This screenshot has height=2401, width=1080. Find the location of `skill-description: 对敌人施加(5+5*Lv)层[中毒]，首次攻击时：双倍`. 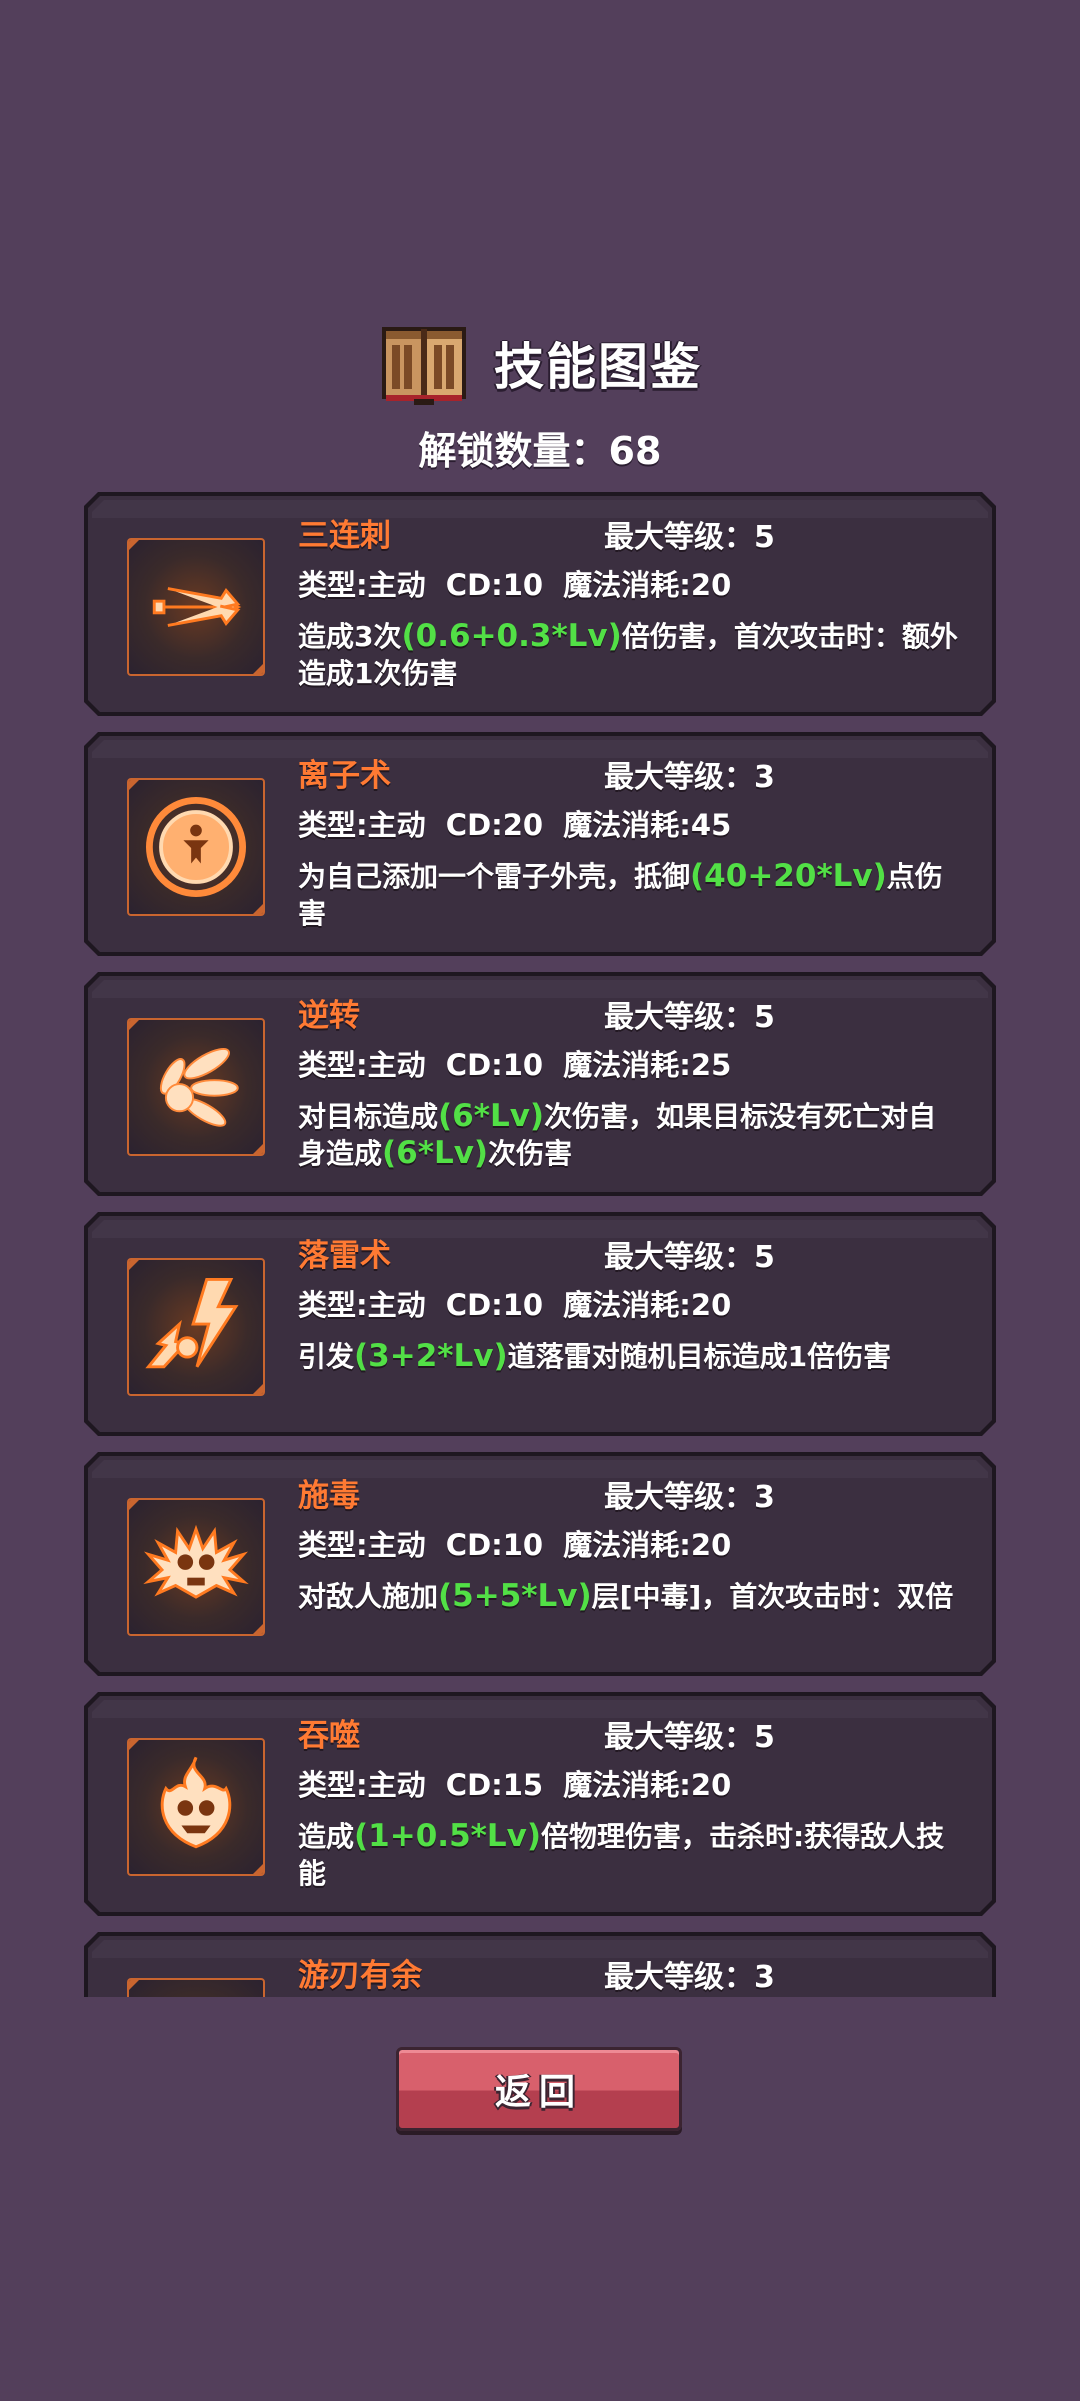

skill-description: 对敌人施加(5+5*Lv)层[中毒]，首次攻击时：双倍 is located at coordinates (628, 1596).